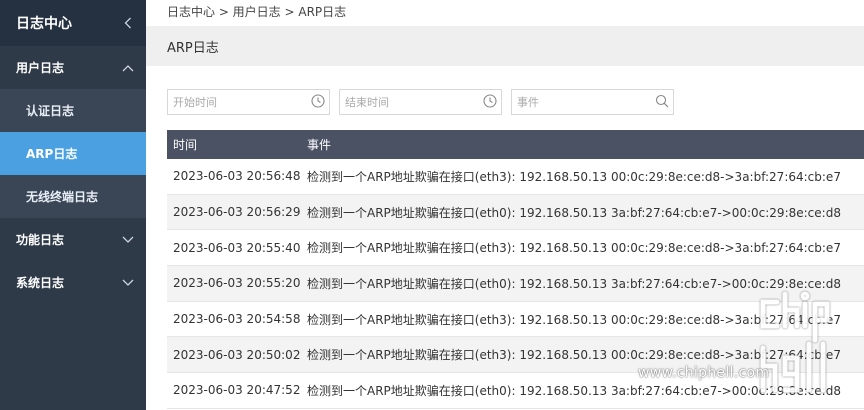  I want to click on sidebar-group-label: 系统日志, so click(40, 283).